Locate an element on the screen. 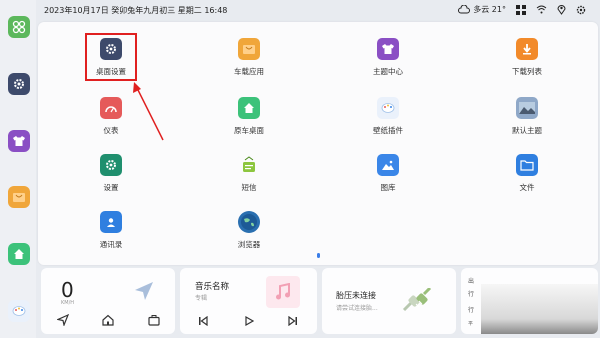 The image size is (600, 338). speed-value: 0 is located at coordinates (67, 290).